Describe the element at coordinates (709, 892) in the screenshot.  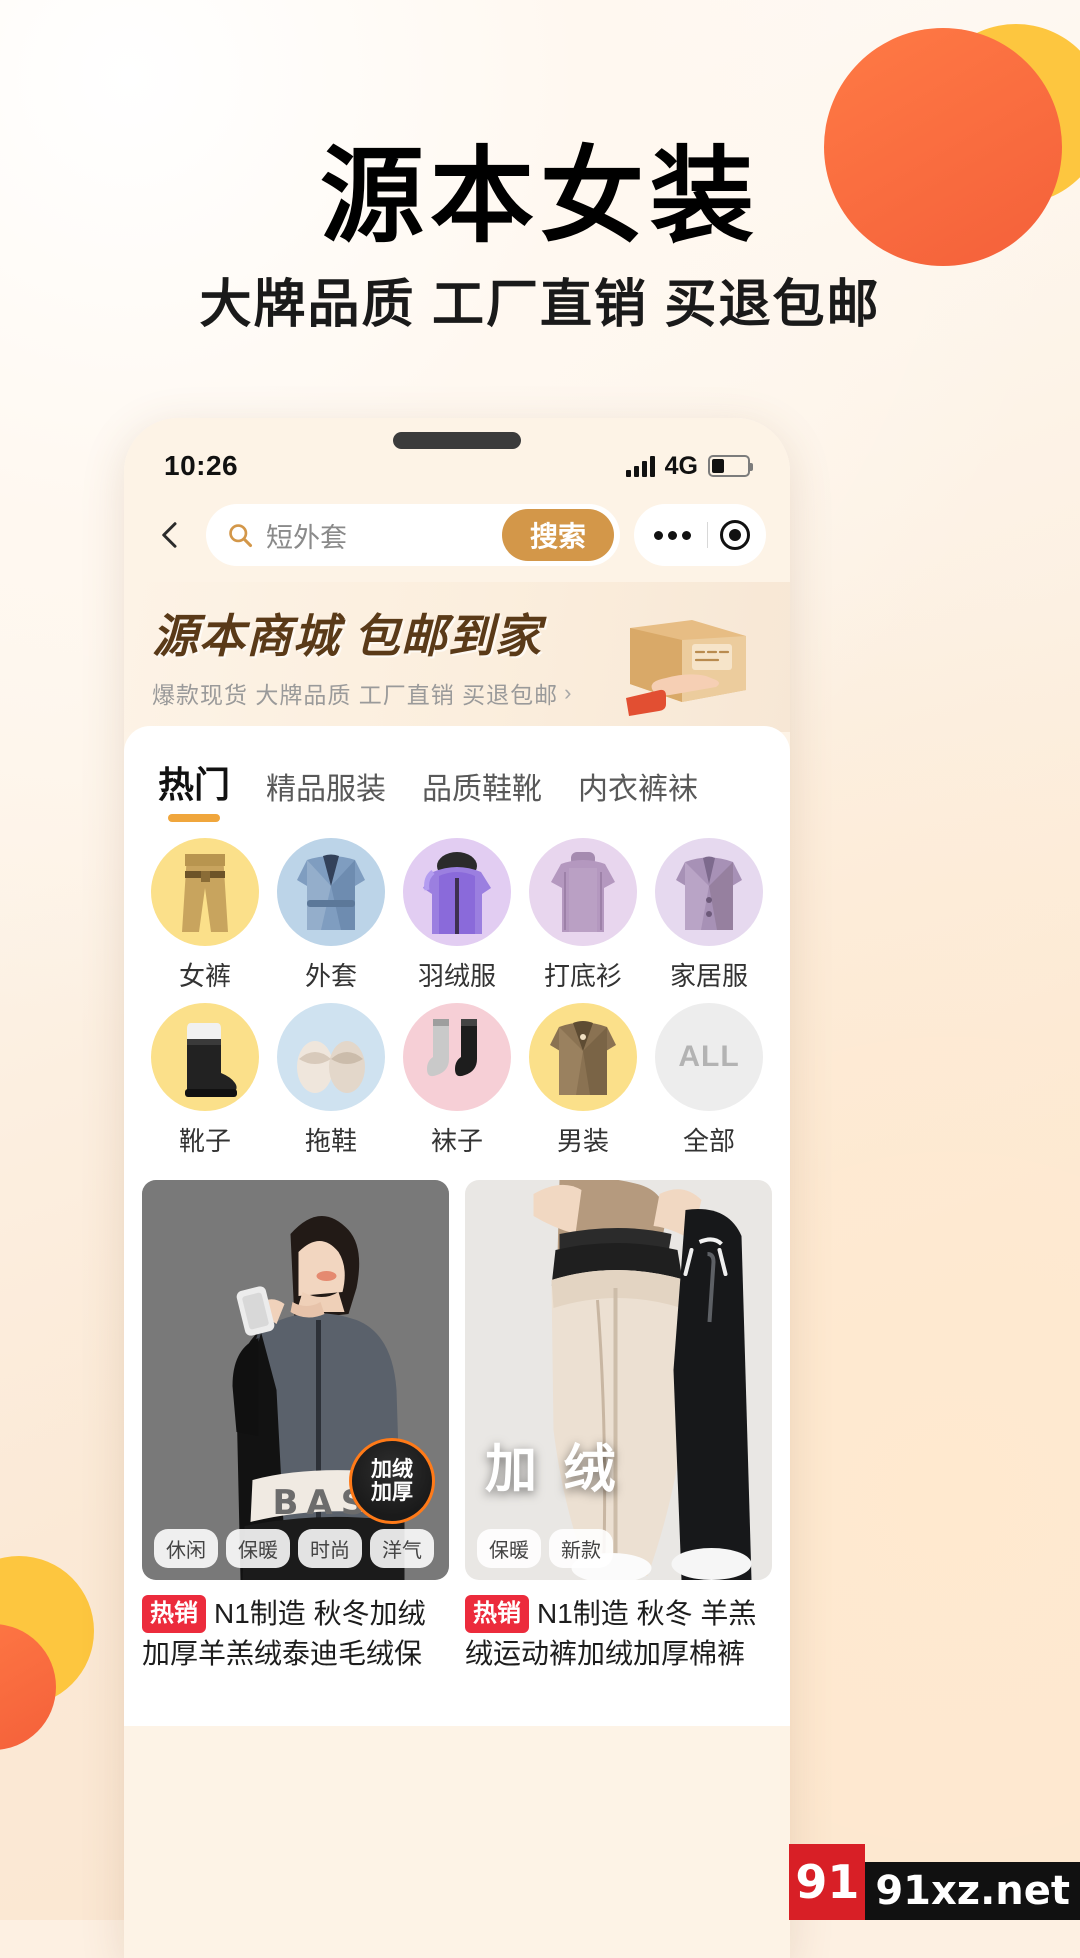
I see `homewear-icon` at that location.